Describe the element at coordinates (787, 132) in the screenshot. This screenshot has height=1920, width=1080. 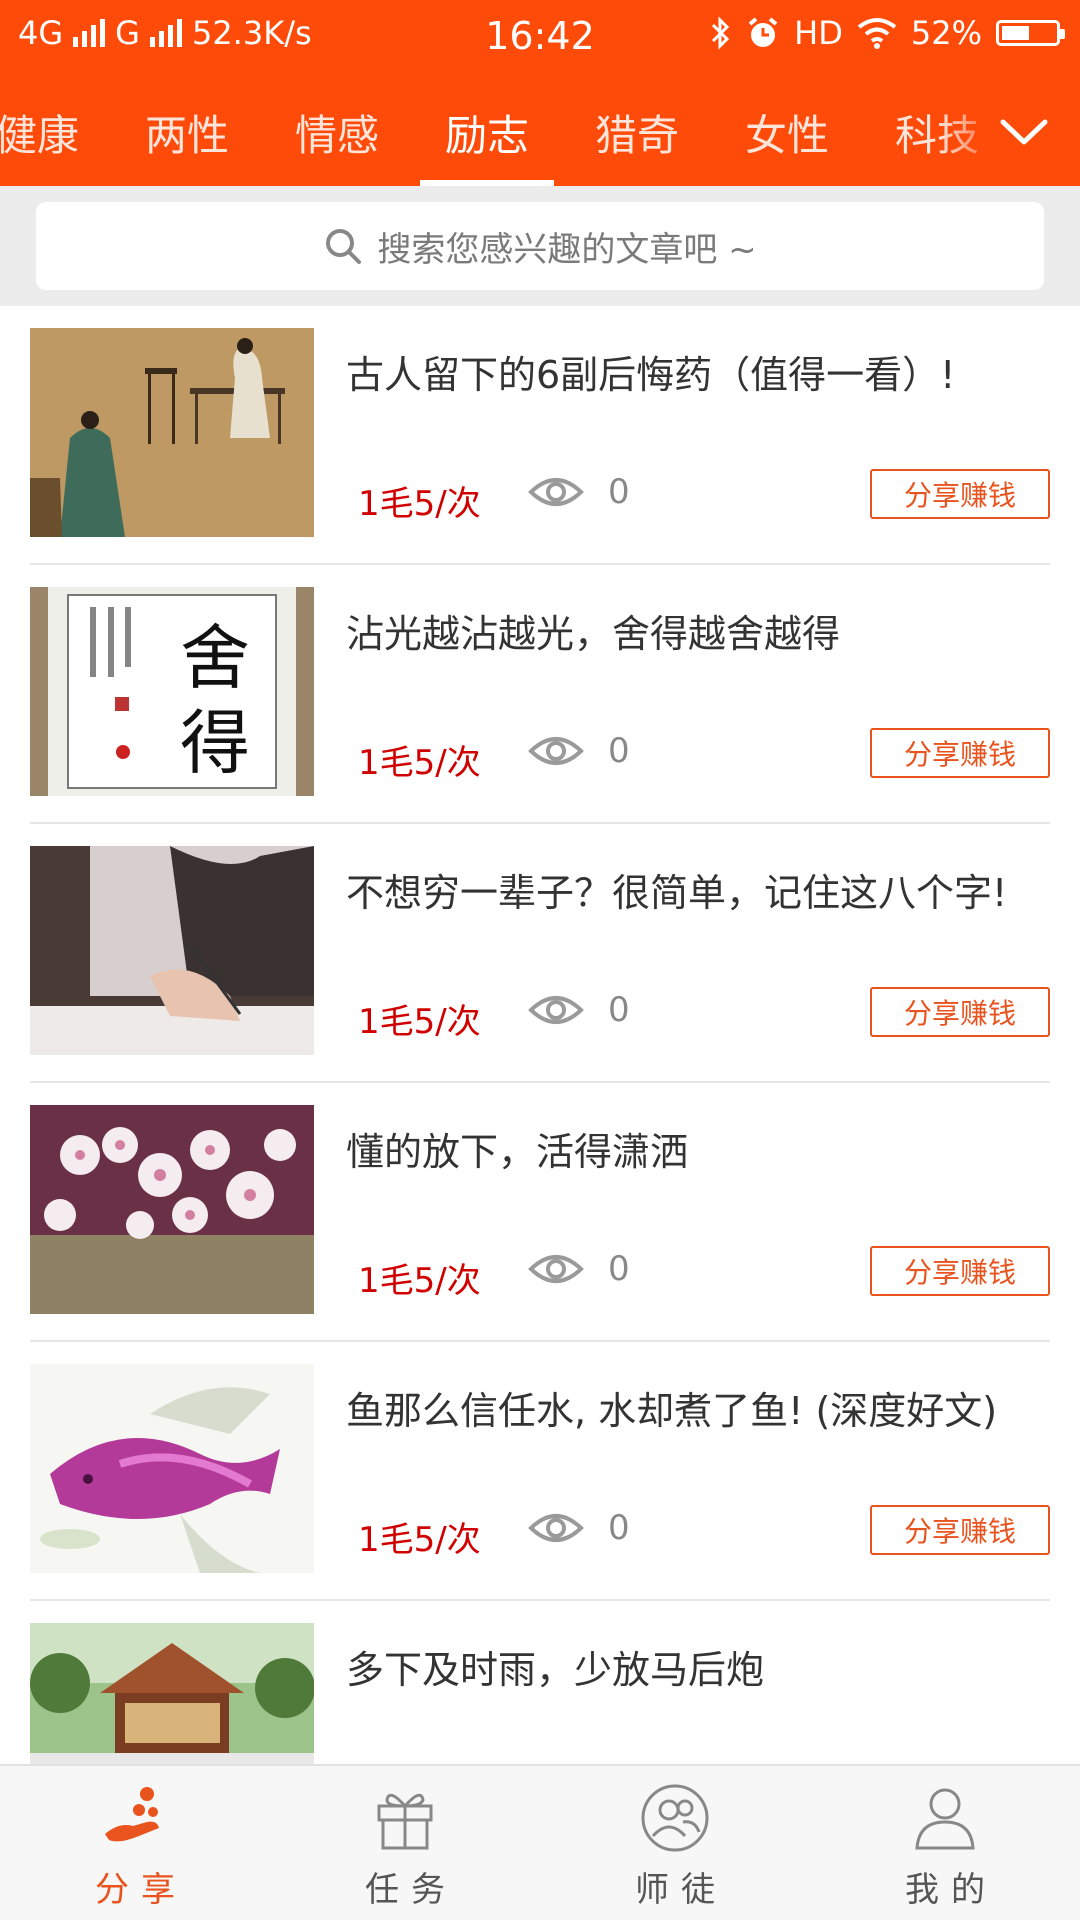
I see `category-tab: 女性` at that location.